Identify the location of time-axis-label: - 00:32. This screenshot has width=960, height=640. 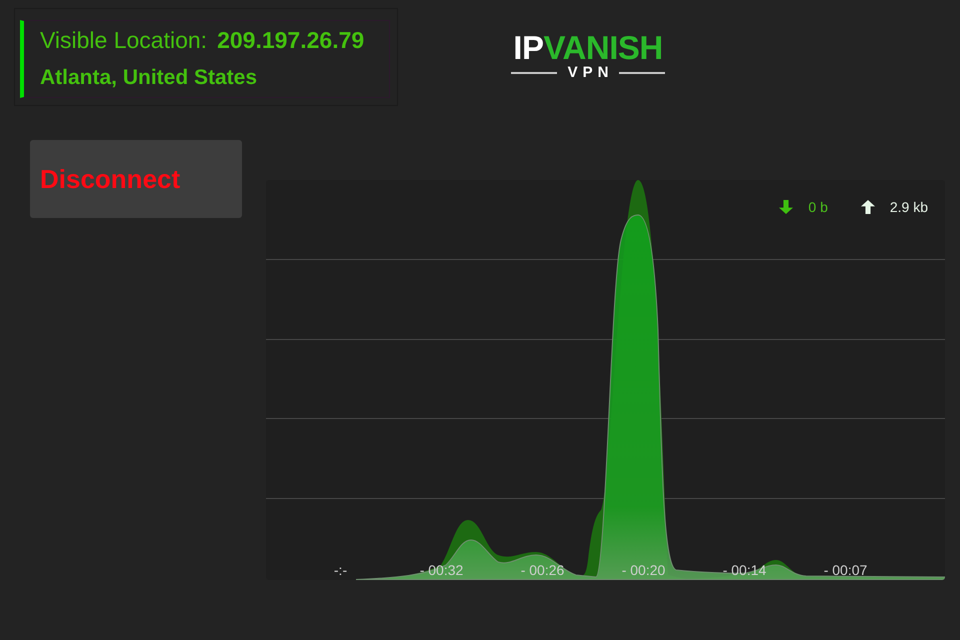
(442, 570).